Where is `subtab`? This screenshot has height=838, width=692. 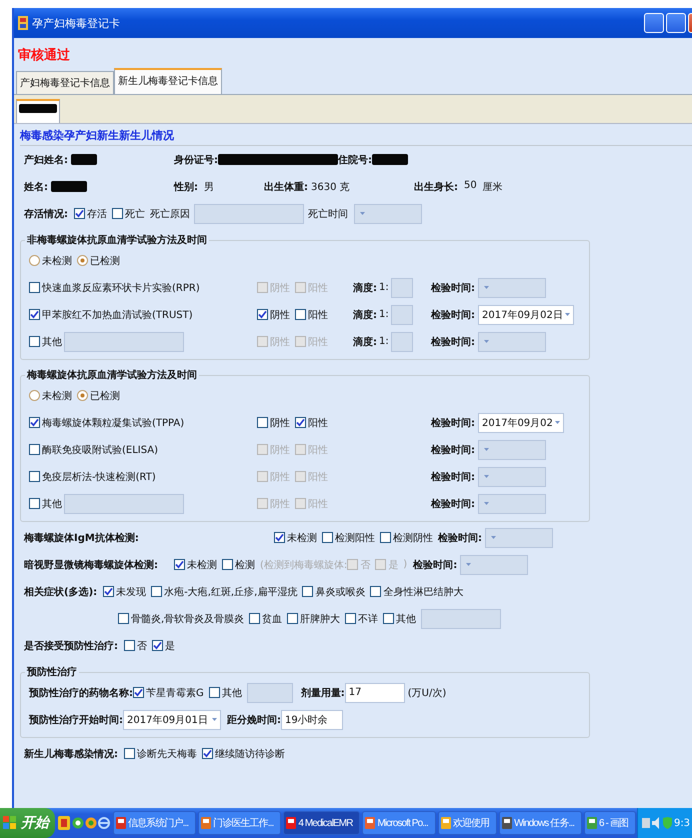
subtab is located at coordinates (38, 111).